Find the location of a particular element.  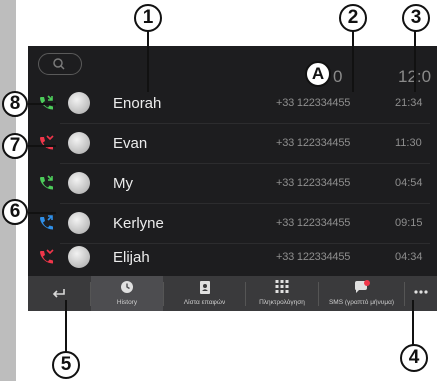

call-row: Evan +33 122334455 11:30 is located at coordinates (232, 143).